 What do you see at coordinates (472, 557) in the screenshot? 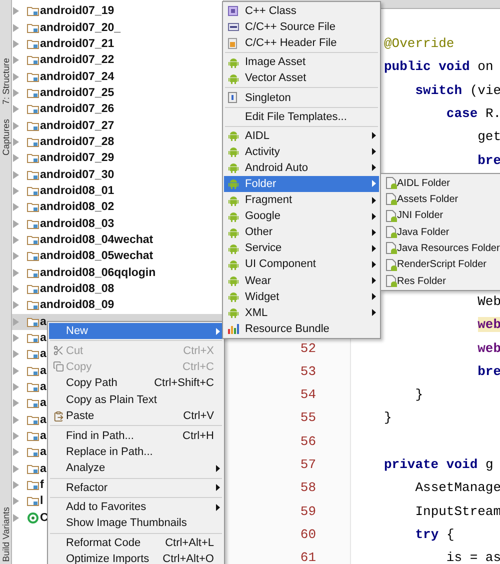
I see `code-line: is = as` at bounding box center [472, 557].